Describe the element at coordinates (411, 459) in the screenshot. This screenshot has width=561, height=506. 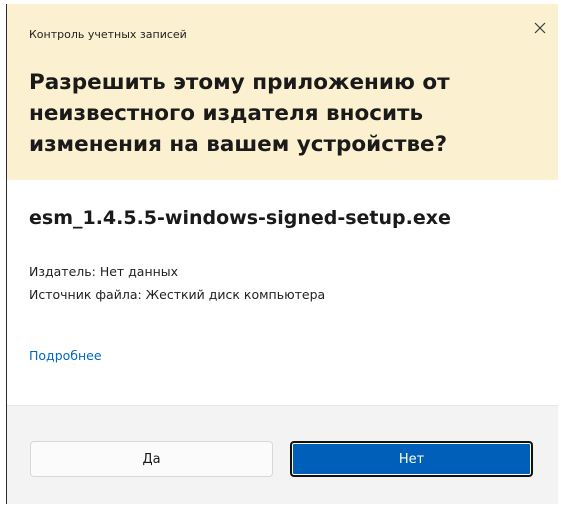
I see `no-button: Нет` at that location.